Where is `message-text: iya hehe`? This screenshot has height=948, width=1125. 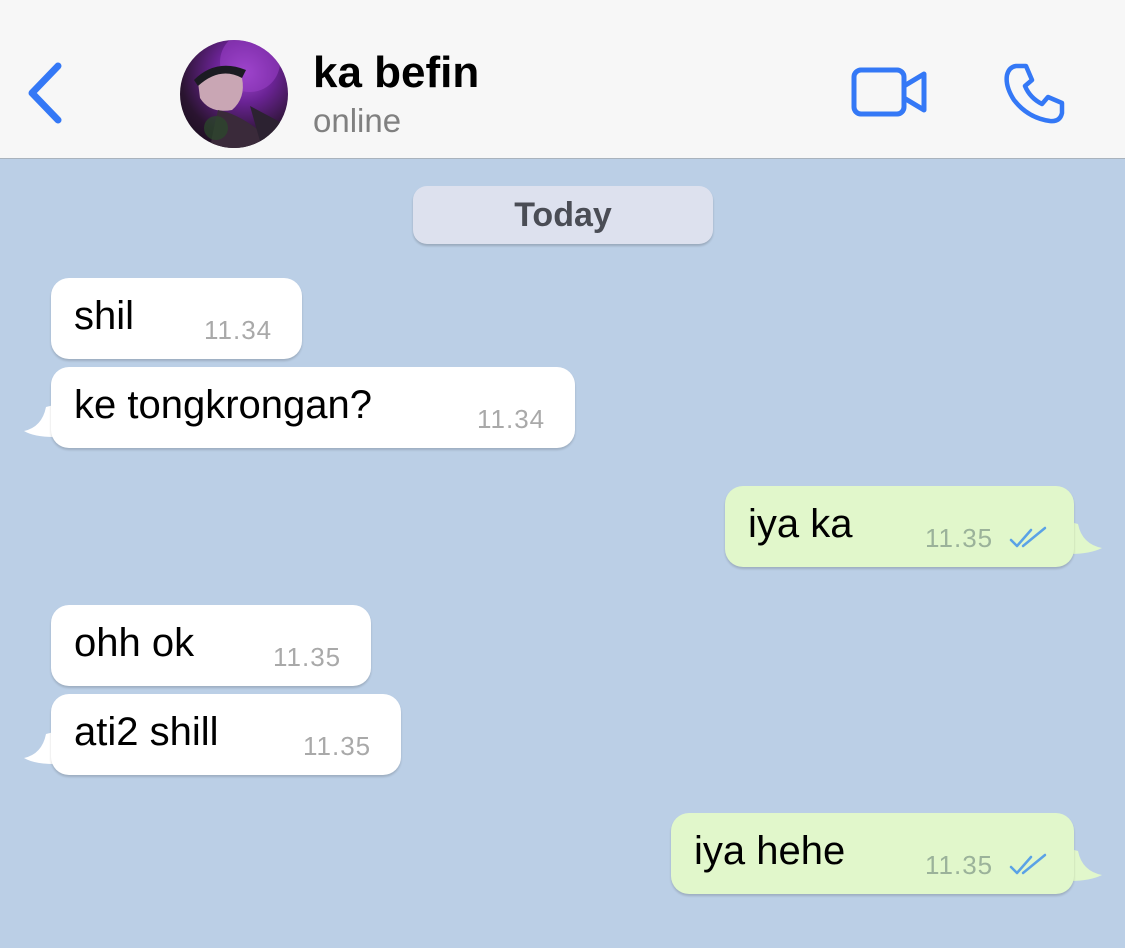
message-text: iya hehe is located at coordinates (770, 851).